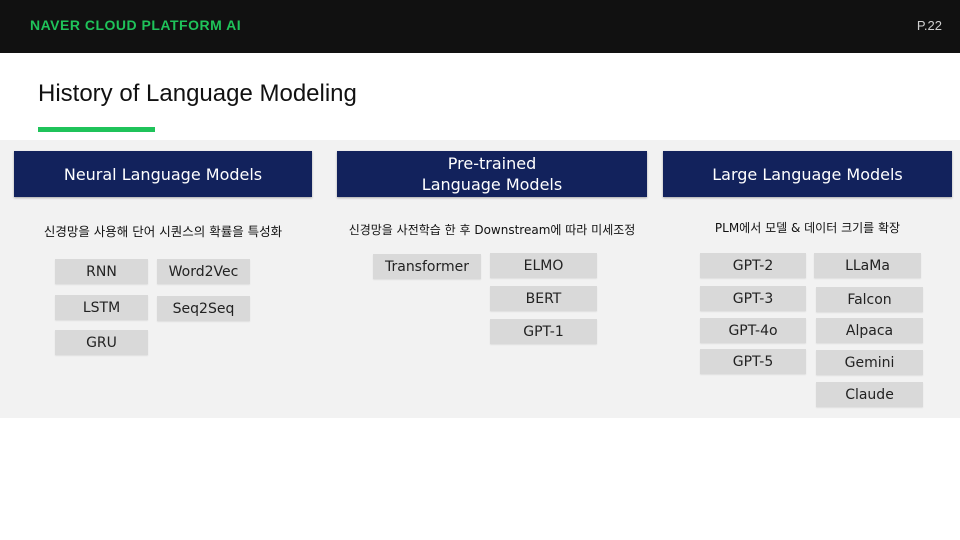 The image size is (960, 540). I want to click on model-chip-alpaca: Alpaca, so click(869, 330).